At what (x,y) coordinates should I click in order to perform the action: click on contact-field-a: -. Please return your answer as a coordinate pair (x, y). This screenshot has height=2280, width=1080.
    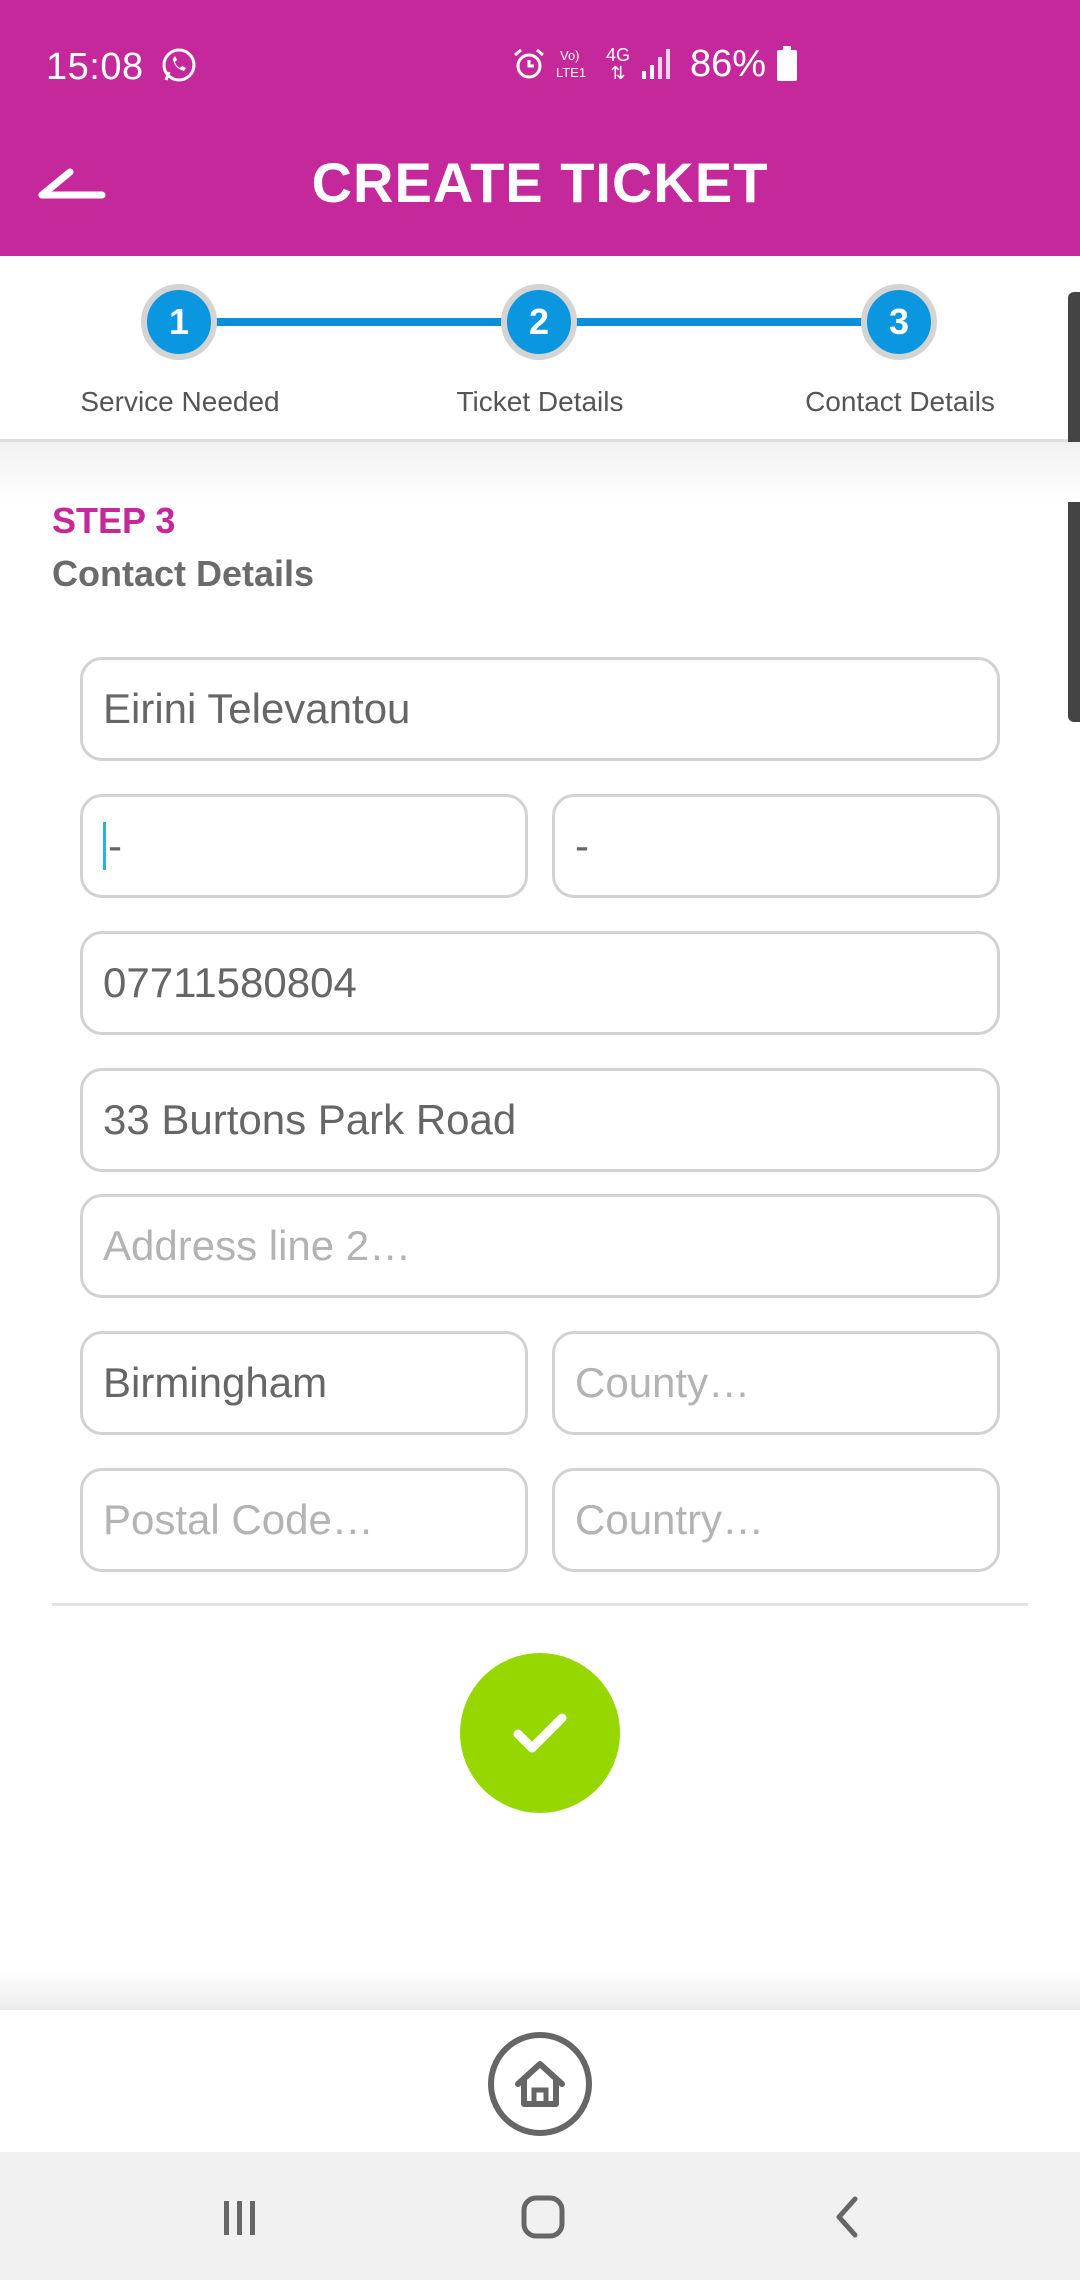
    Looking at the image, I should click on (304, 846).